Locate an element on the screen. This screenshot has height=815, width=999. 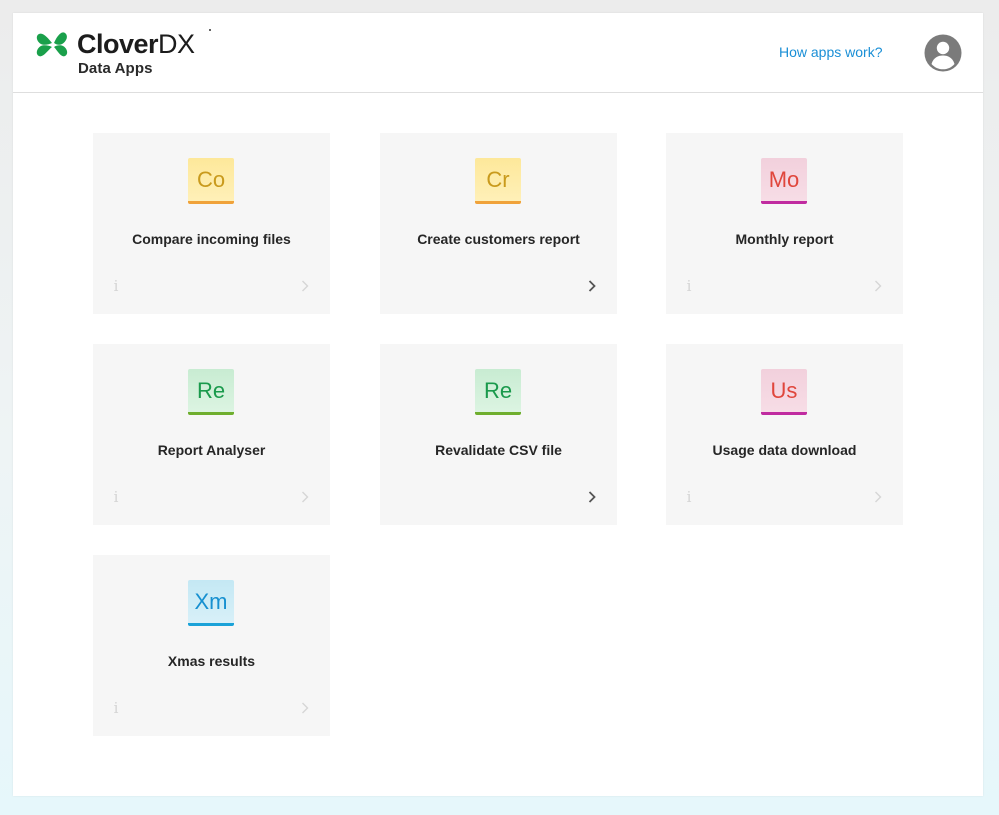
app-card: Re Report Analyser i is located at coordinates (211, 434).